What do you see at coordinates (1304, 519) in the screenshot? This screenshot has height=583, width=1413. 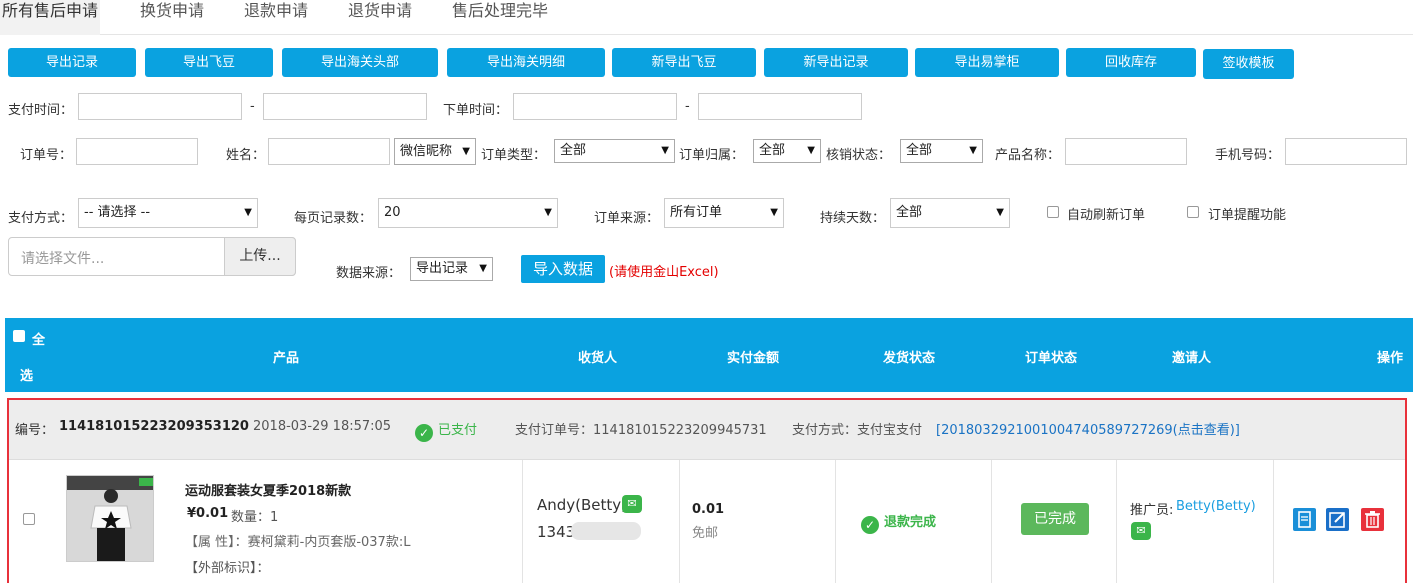 I see `edit-note-icon` at bounding box center [1304, 519].